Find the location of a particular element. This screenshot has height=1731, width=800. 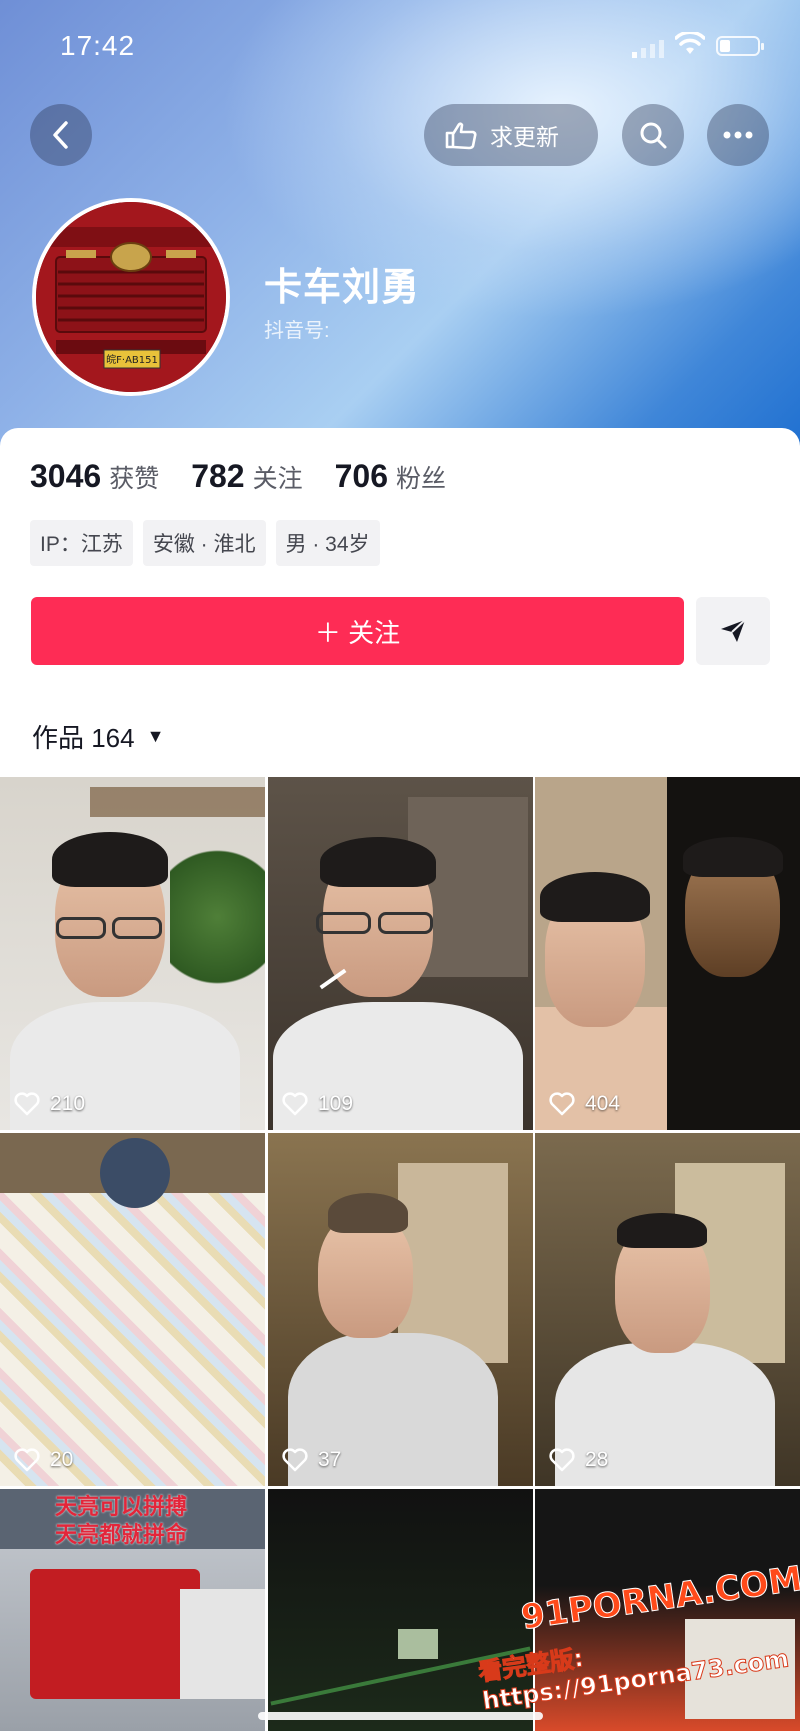

video-thumbnail: 210 is located at coordinates (132, 953).